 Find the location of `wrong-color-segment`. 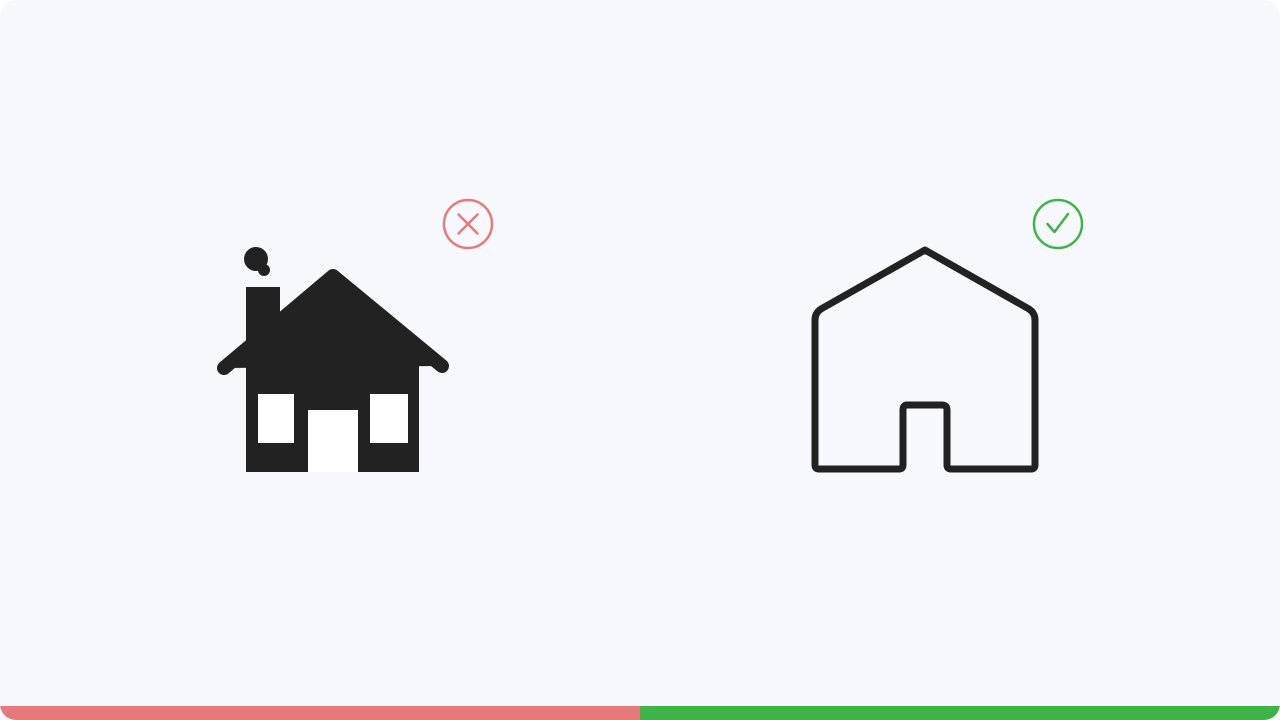

wrong-color-segment is located at coordinates (320, 713).